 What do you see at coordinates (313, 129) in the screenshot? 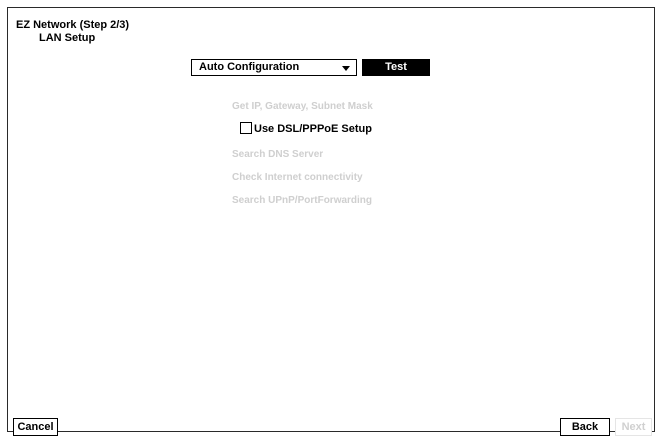
I see `dsl-pppoe-label: Use DSL/PPPoE Setup` at bounding box center [313, 129].